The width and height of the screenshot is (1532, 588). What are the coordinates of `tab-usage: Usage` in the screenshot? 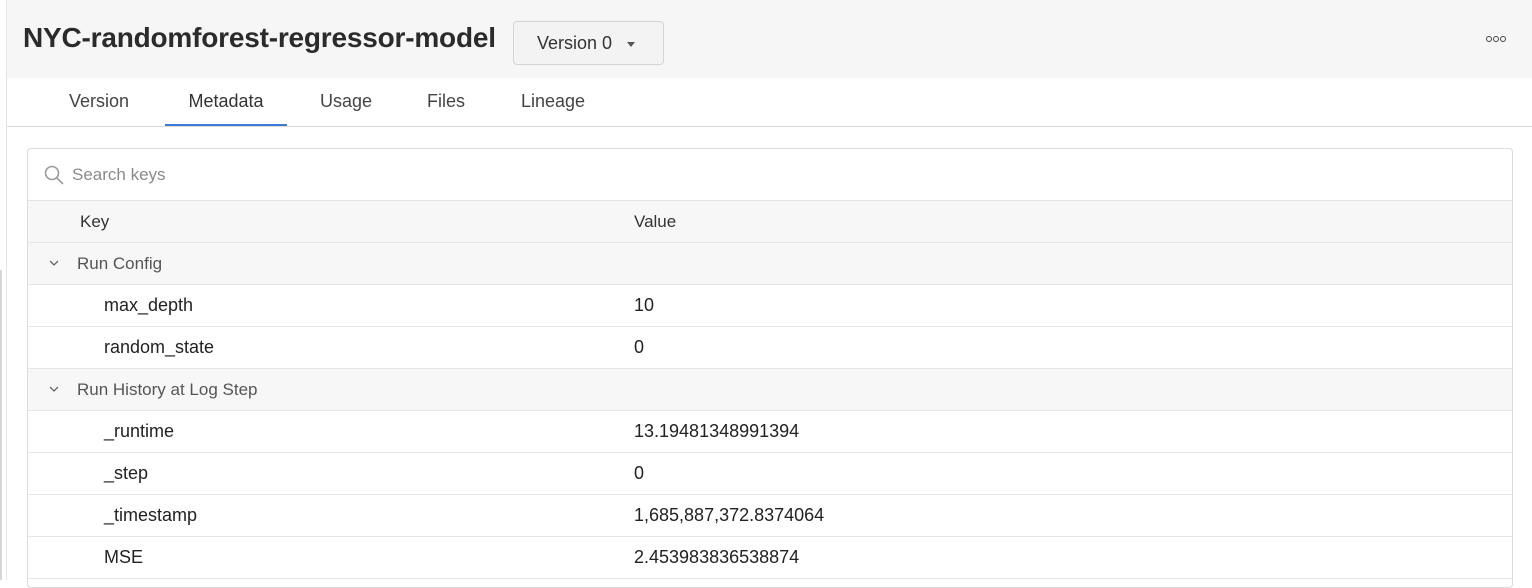 It's located at (346, 102).